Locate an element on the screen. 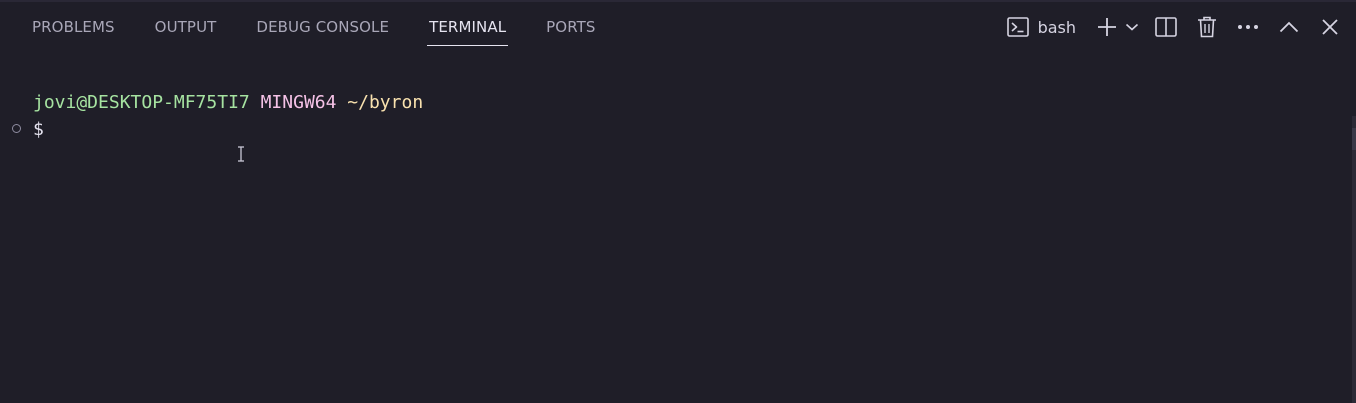 This screenshot has width=1356, height=403. terminal-system-name: MINGW64 is located at coordinates (298, 102).